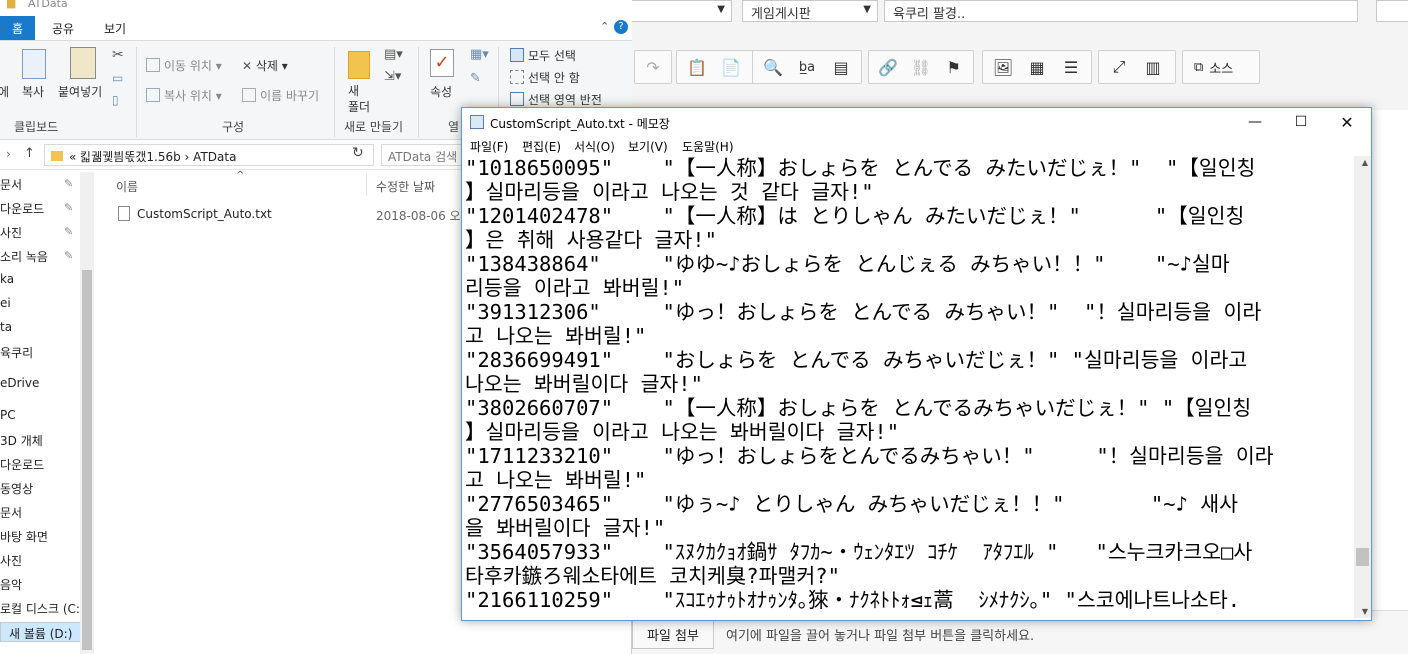 The image size is (1408, 654). What do you see at coordinates (708, 146) in the screenshot?
I see `menu-help: 도움말(H)` at bounding box center [708, 146].